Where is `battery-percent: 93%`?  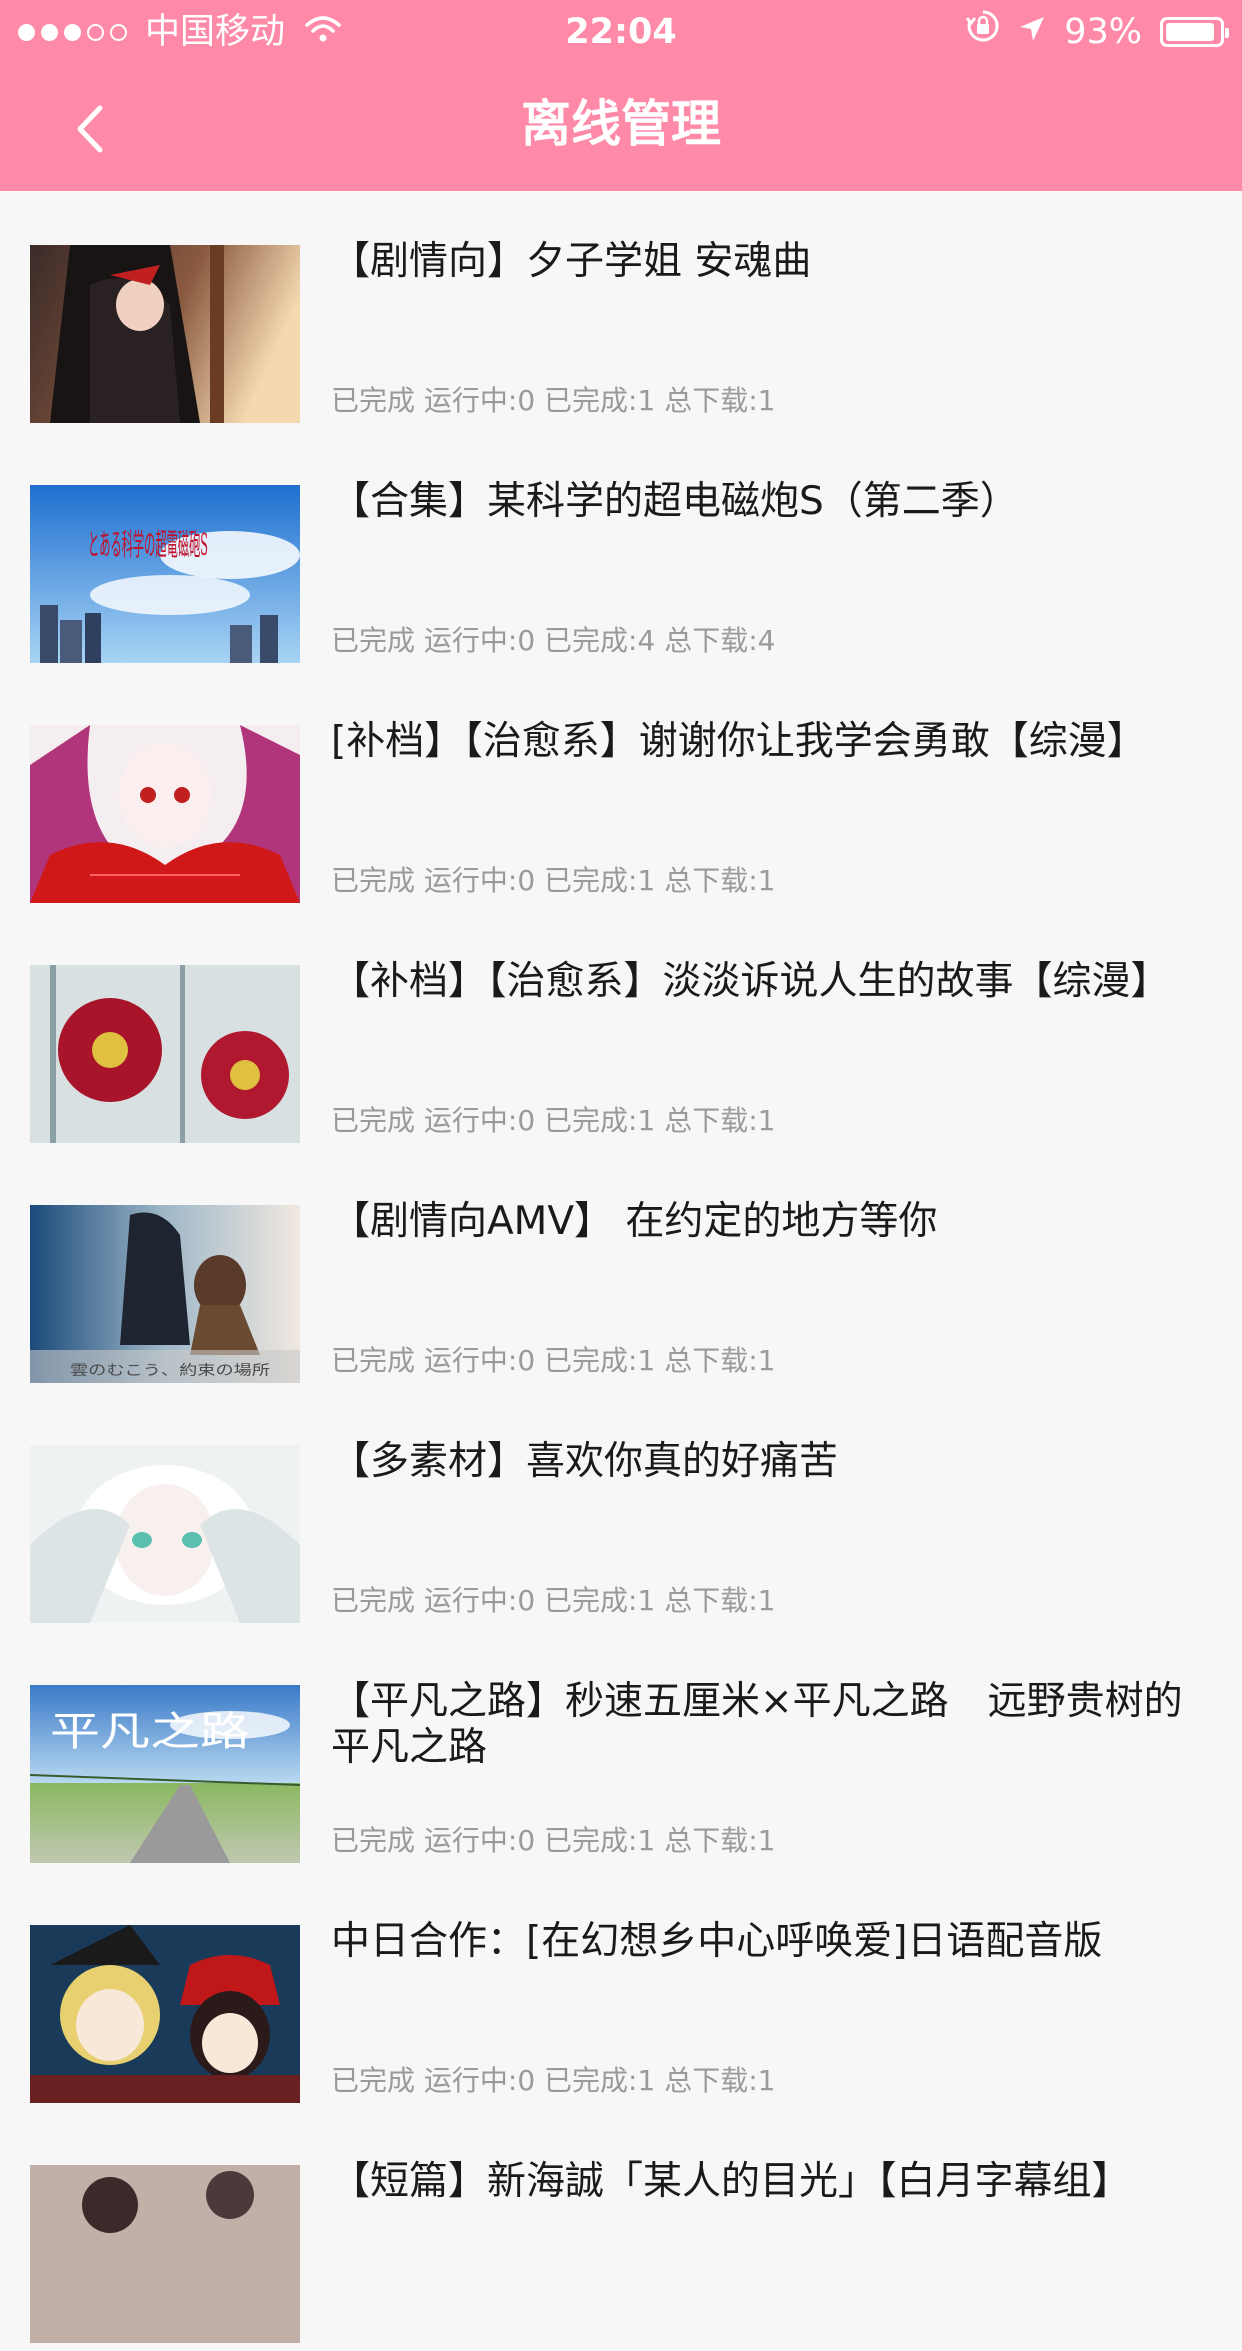 battery-percent: 93% is located at coordinates (1103, 32).